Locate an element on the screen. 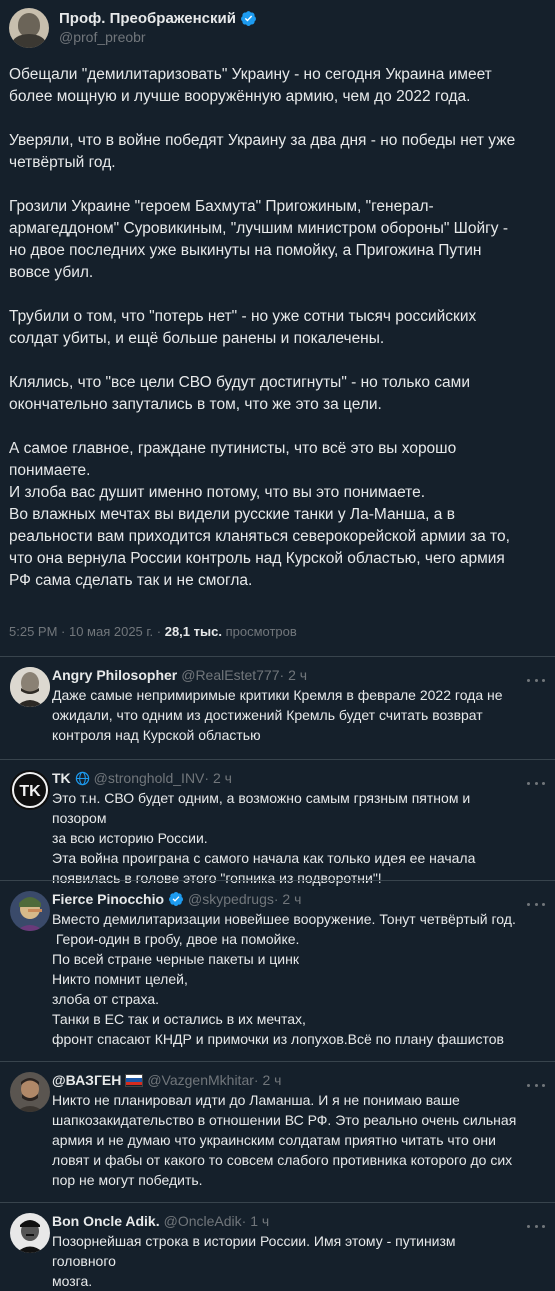 This screenshot has width=555, height=1291. globe-icon is located at coordinates (82, 778).